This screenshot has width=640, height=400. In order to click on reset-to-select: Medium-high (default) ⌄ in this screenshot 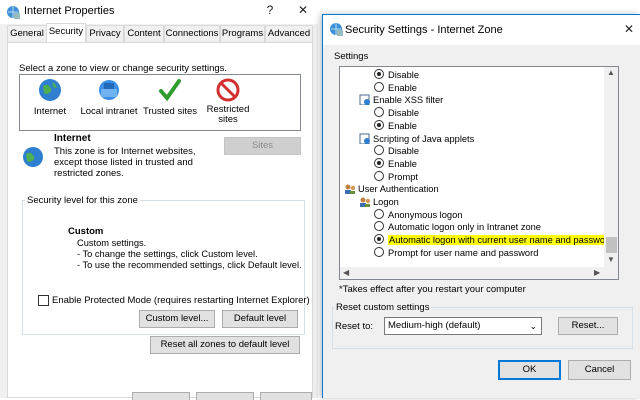, I will do `click(463, 326)`.